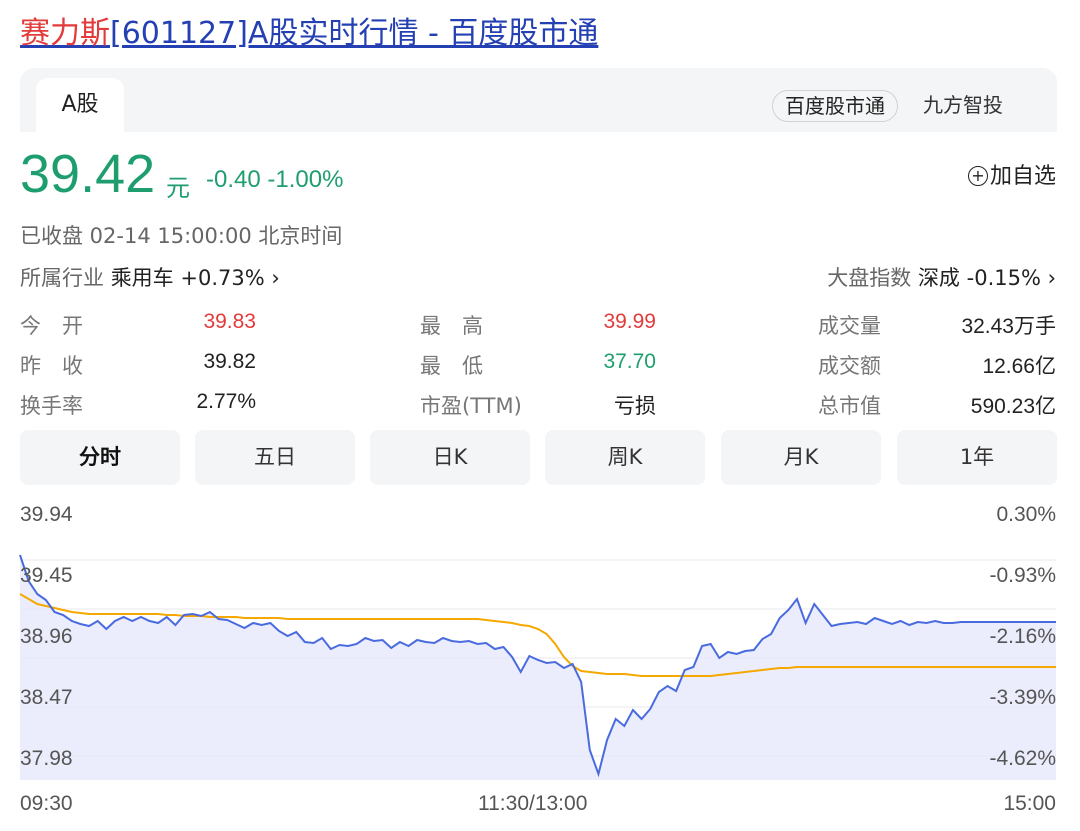 The width and height of the screenshot is (1080, 831). Describe the element at coordinates (46, 514) in the screenshot. I see `y-tick-label: 39.94` at that location.